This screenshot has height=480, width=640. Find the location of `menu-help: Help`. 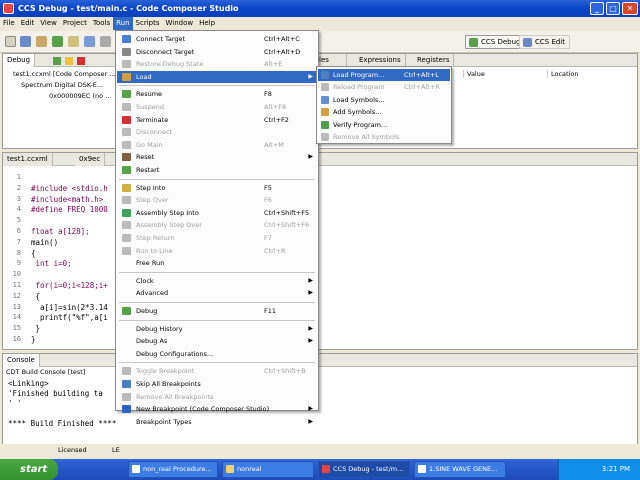

menu-help: Help is located at coordinates (207, 23).